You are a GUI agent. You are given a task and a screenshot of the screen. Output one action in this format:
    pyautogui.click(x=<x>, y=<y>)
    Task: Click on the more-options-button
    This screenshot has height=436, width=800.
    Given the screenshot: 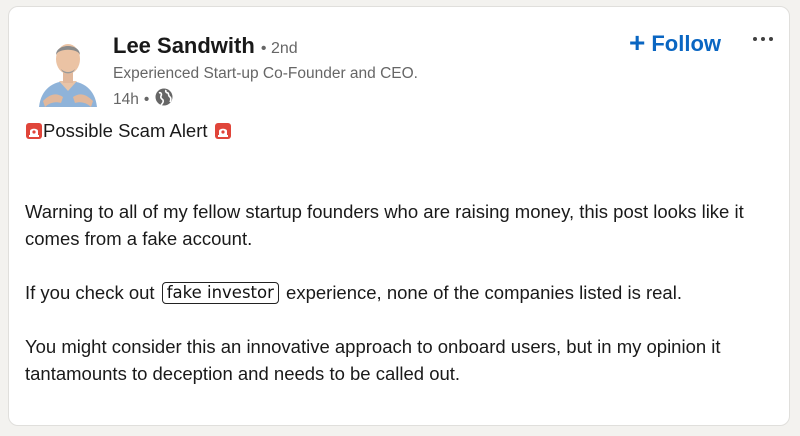 What is the action you would take?
    pyautogui.click(x=763, y=39)
    